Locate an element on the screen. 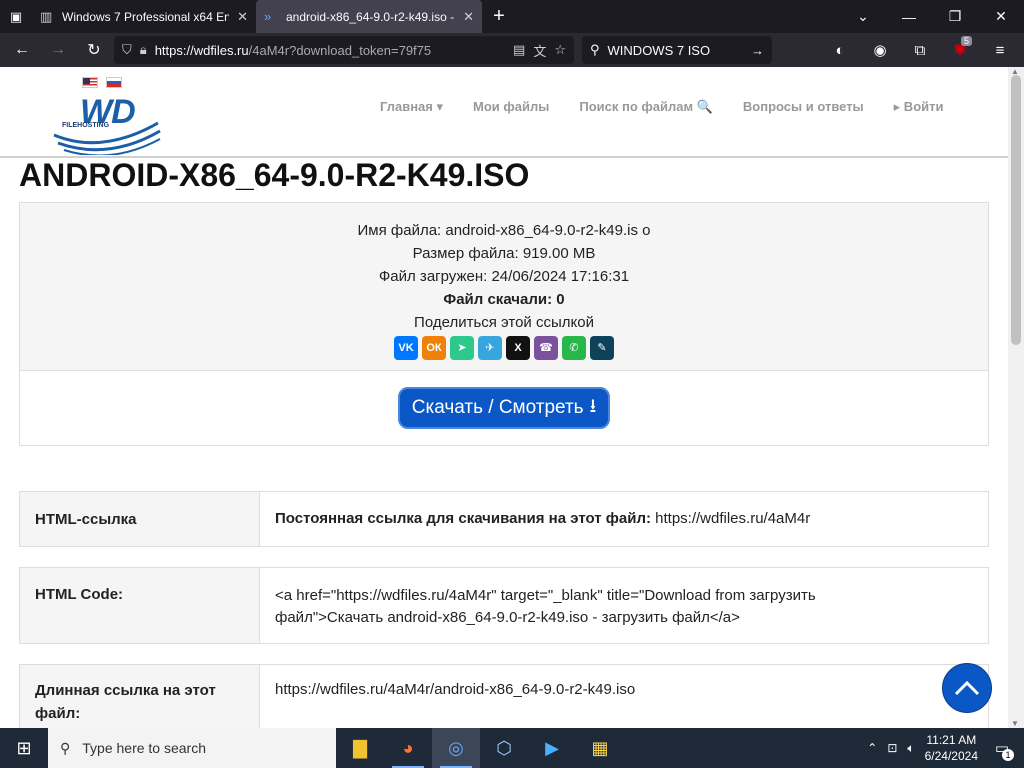 The width and height of the screenshot is (1024, 768). remote-app-icon: ▶ is located at coordinates (552, 748).